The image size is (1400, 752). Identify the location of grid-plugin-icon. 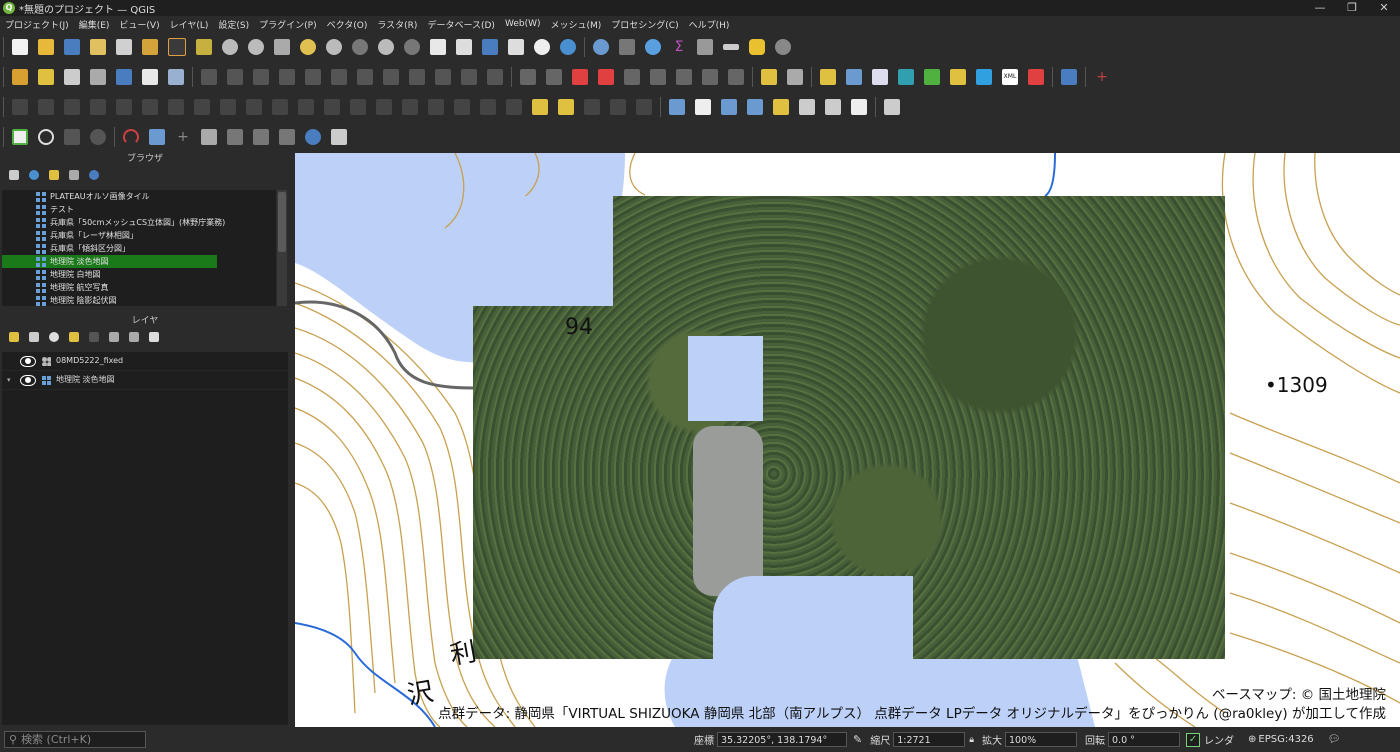
(209, 137).